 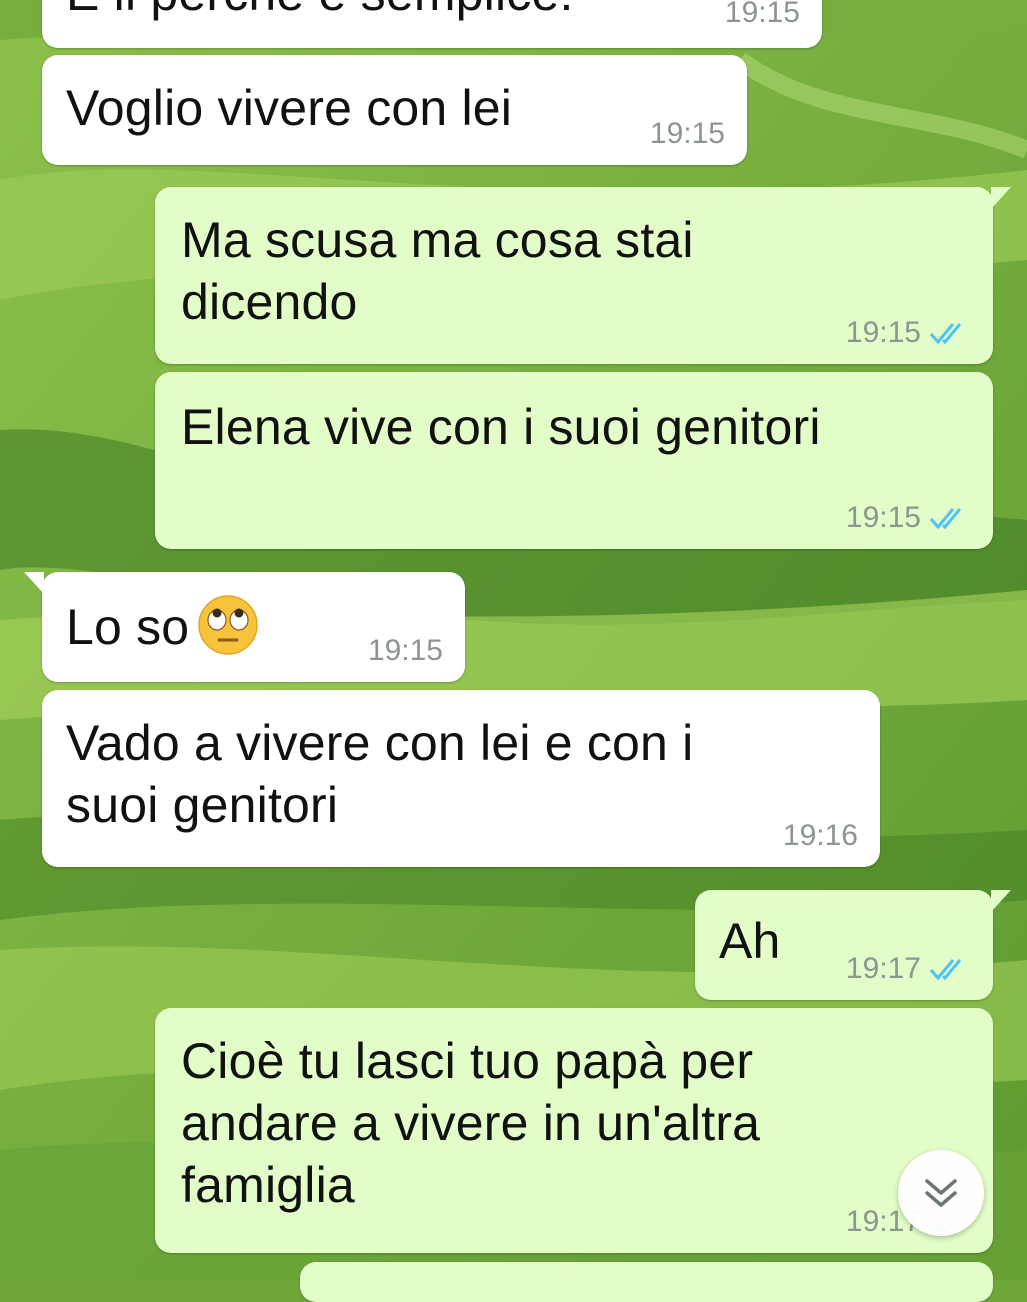 I want to click on message-bubble-incoming: È il perché è semplice: 19:15, so click(x=432, y=24).